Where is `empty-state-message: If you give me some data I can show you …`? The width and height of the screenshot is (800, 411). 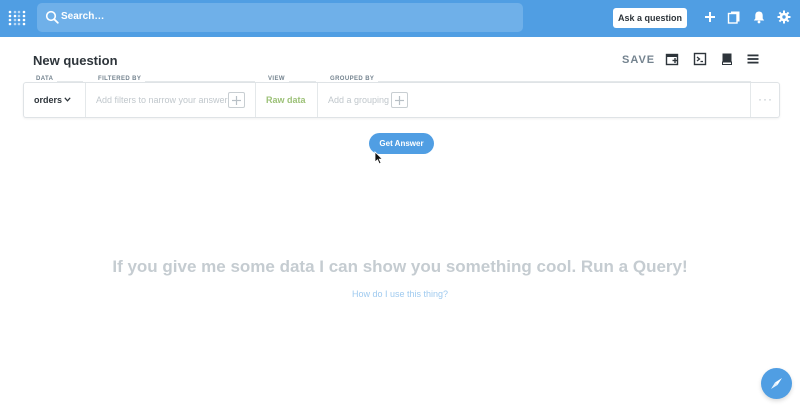 empty-state-message: If you give me some data I can show you … is located at coordinates (400, 266).